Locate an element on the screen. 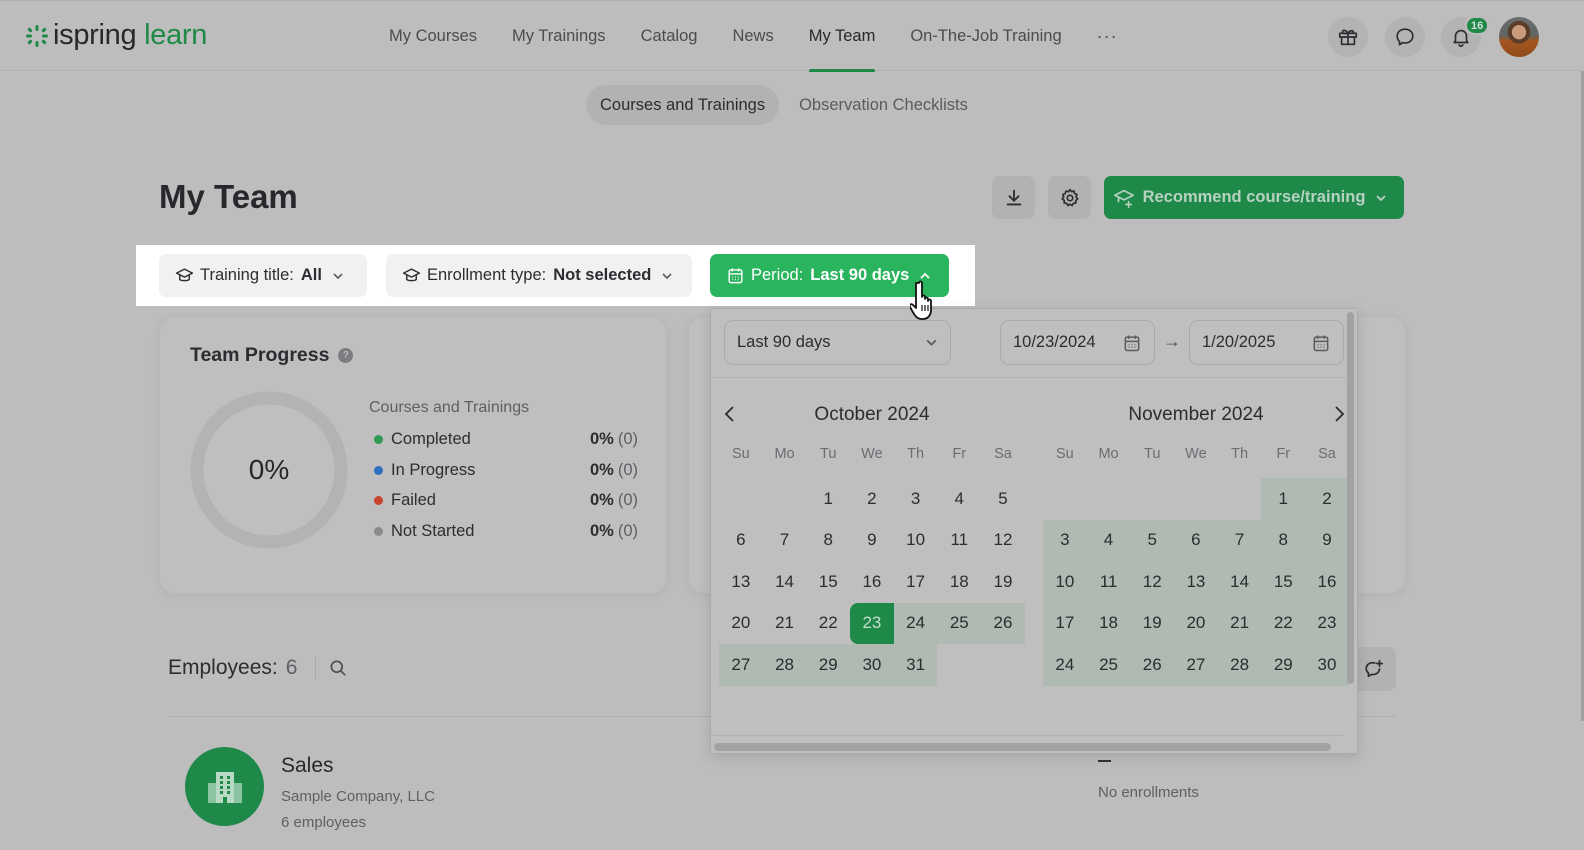 This screenshot has height=850, width=1584. start-date-input: 10/23/2024 is located at coordinates (1077, 342).